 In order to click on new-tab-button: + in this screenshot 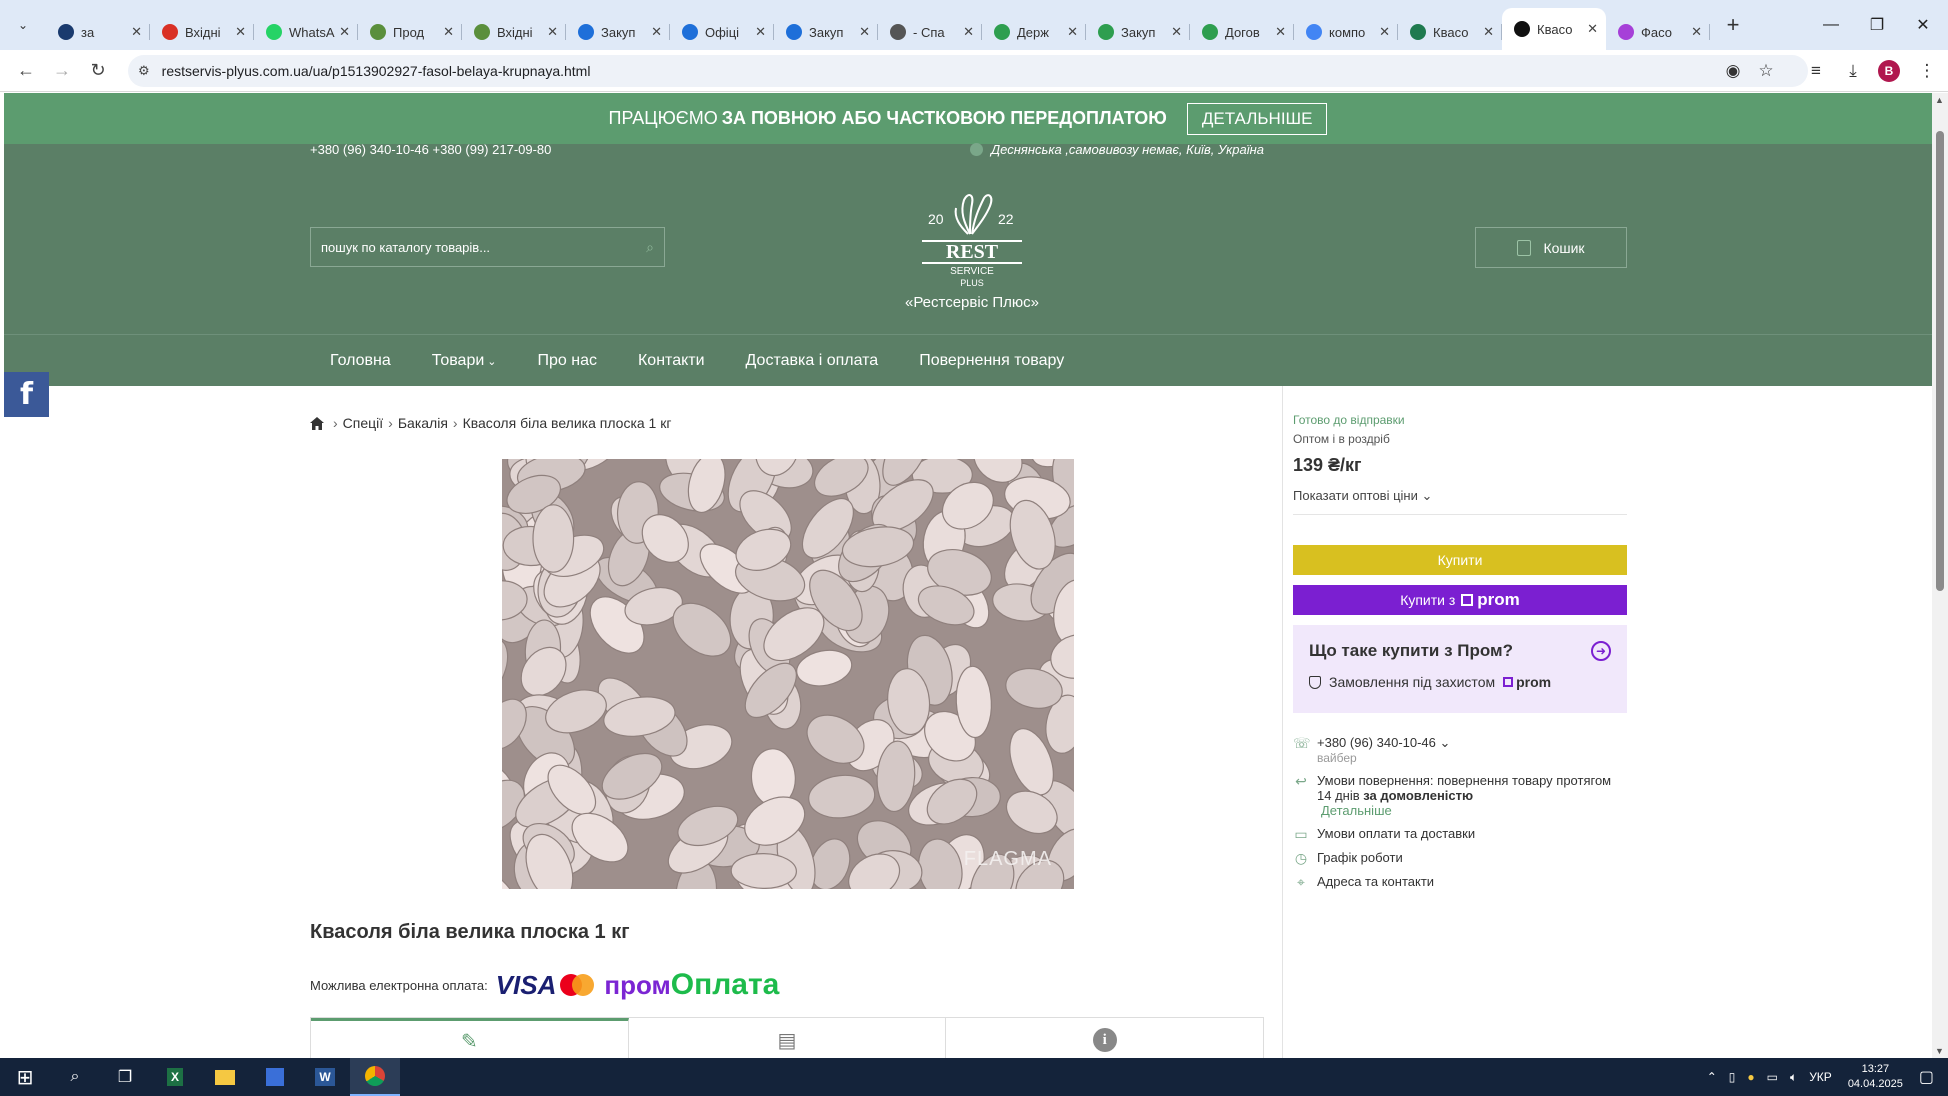, I will do `click(1733, 25)`.